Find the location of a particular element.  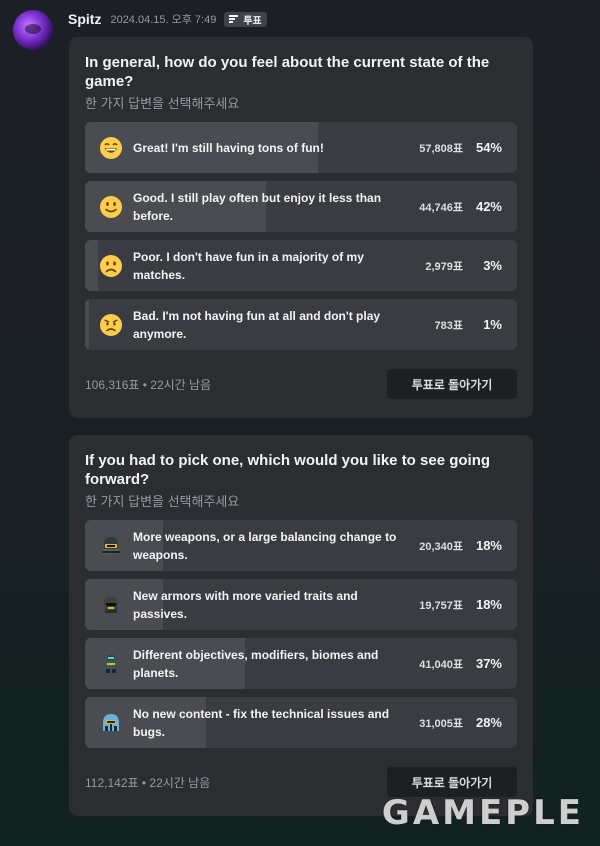

username: Spitz is located at coordinates (84, 19).